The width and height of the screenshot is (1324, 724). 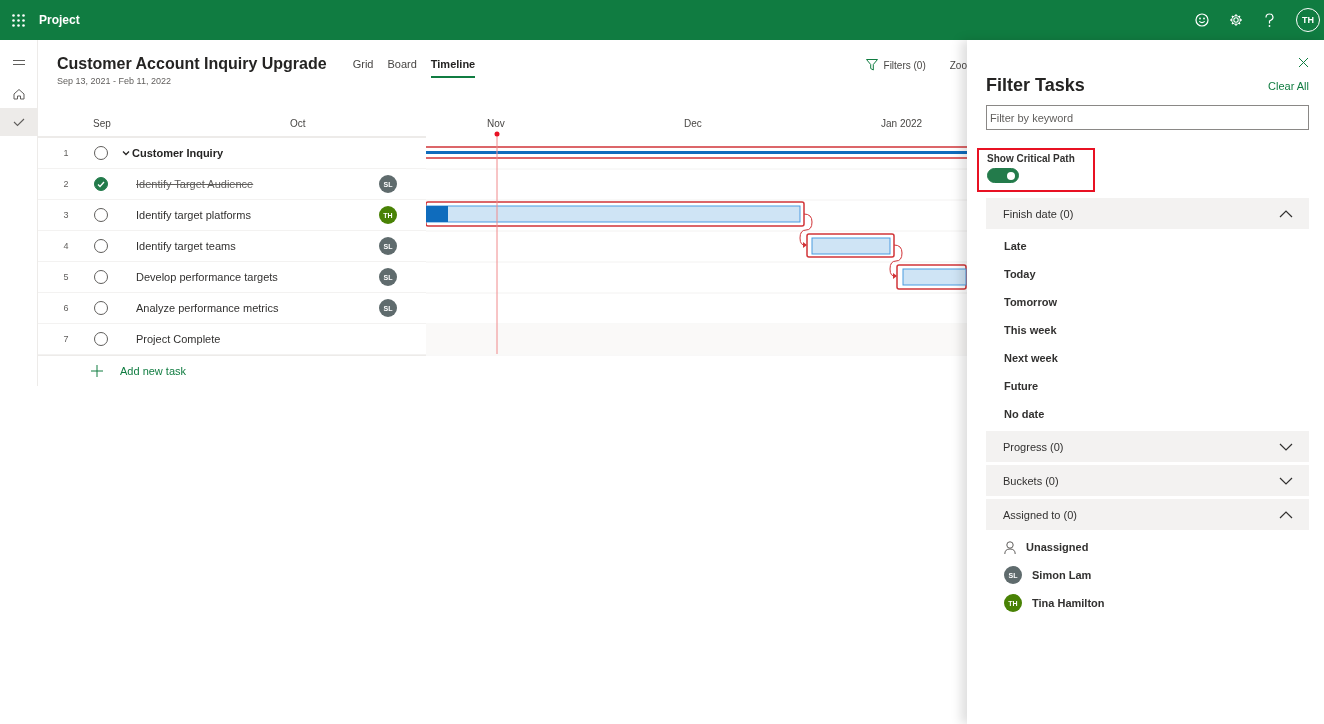 I want to click on month-label: Dec, so click(x=693, y=123).